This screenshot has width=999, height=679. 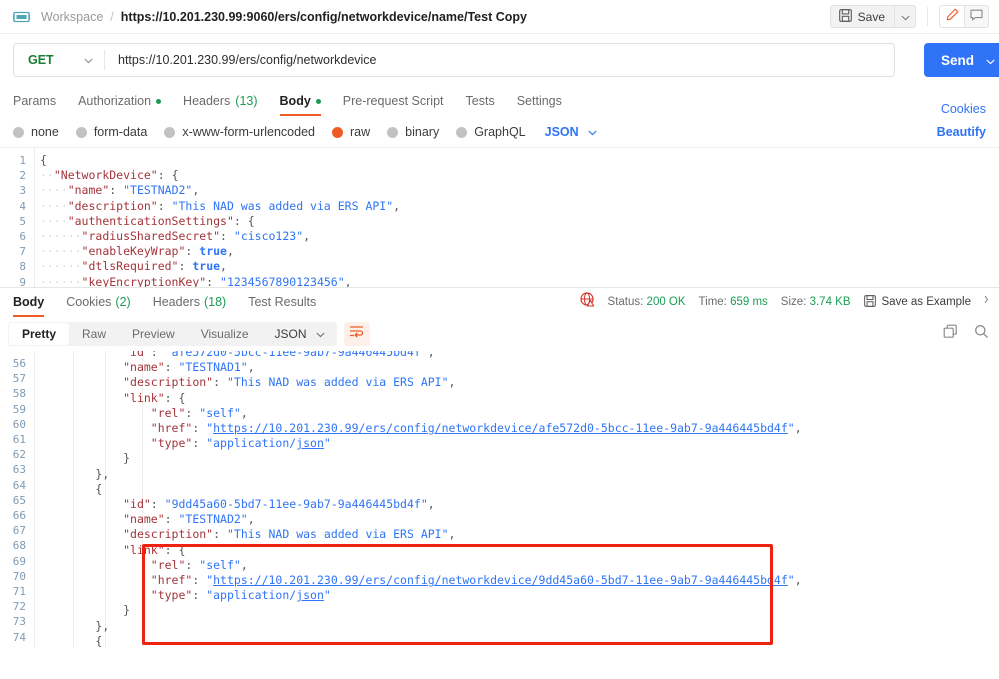 What do you see at coordinates (491, 132) in the screenshot?
I see `body-type-graphql: GraphQL` at bounding box center [491, 132].